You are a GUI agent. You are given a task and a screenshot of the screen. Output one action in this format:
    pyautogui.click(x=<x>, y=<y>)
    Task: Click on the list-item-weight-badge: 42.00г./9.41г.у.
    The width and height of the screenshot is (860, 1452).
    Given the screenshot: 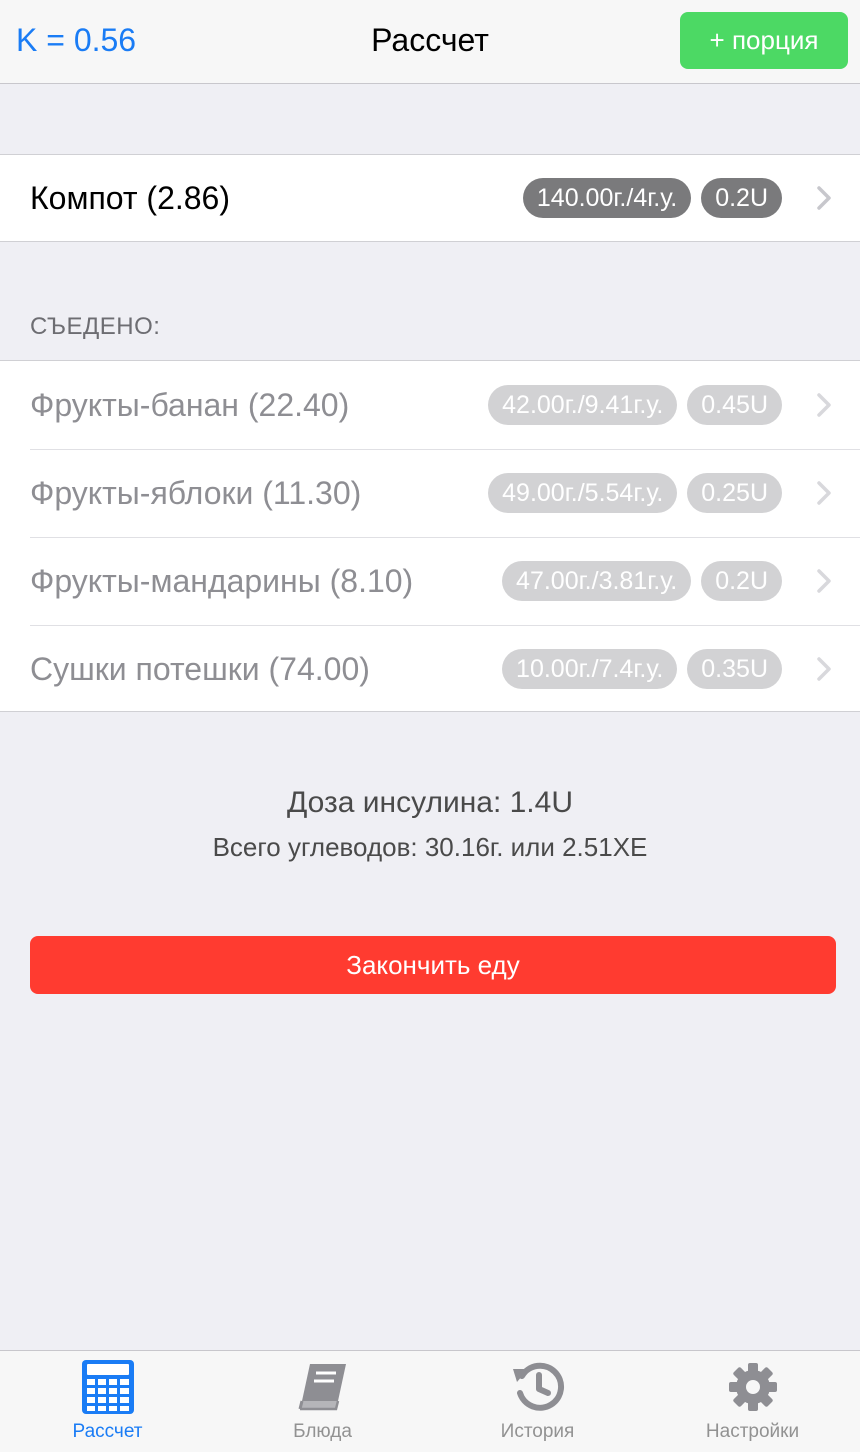 What is the action you would take?
    pyautogui.click(x=583, y=405)
    